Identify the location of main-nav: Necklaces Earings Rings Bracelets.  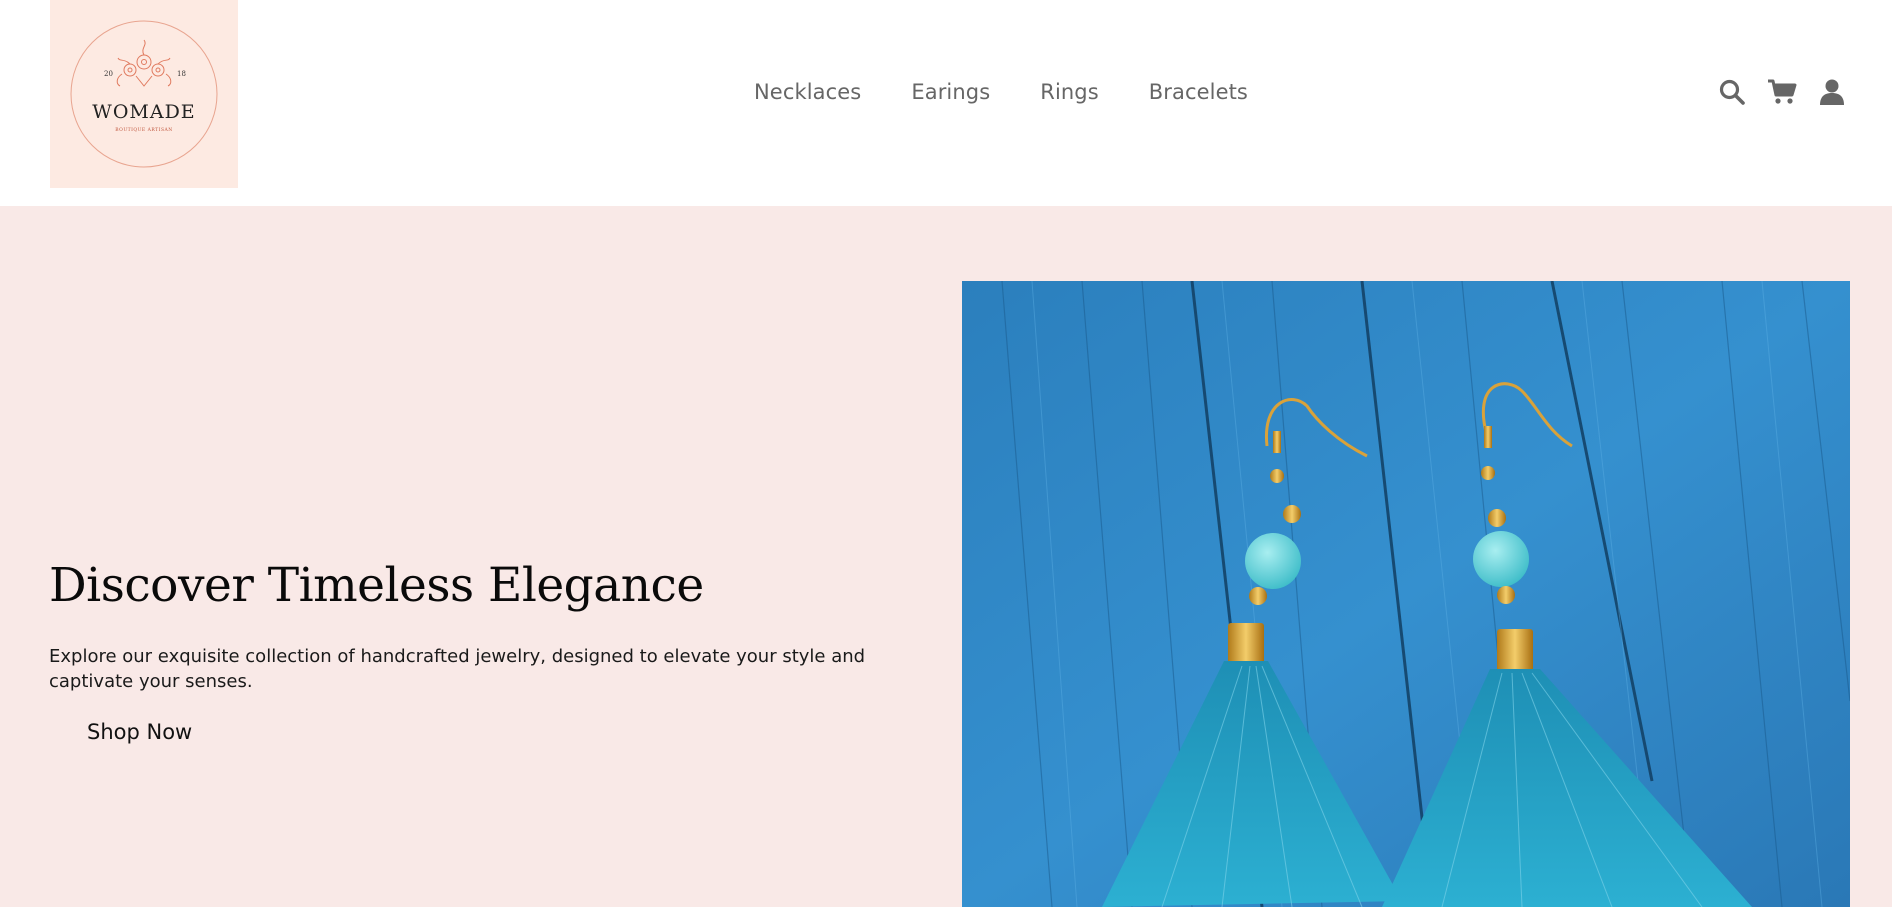
(1001, 92).